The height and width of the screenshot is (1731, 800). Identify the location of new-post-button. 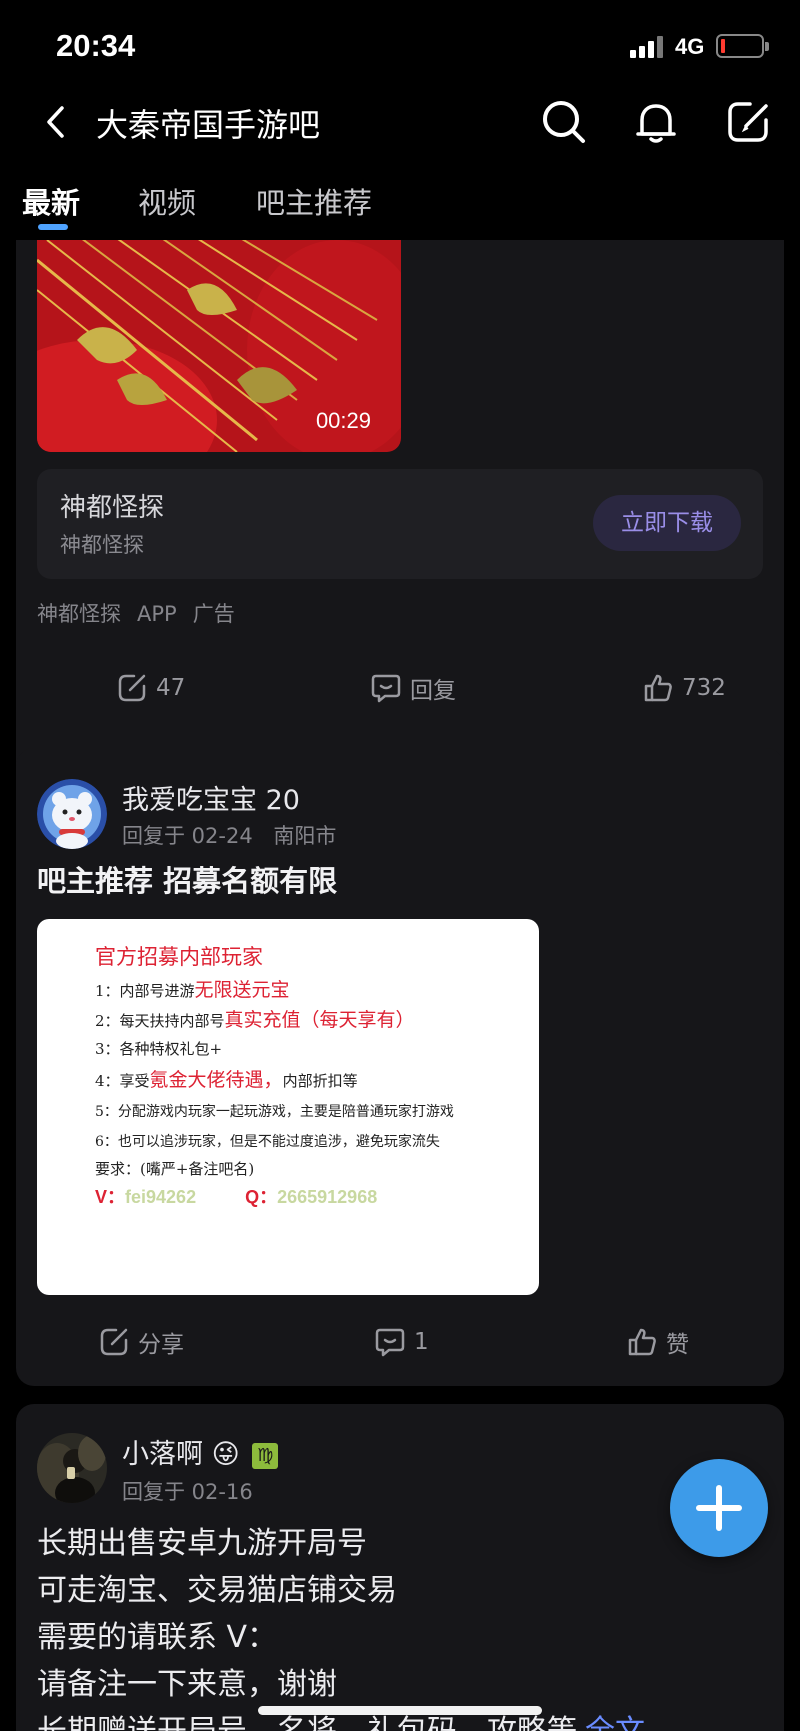
(719, 1508).